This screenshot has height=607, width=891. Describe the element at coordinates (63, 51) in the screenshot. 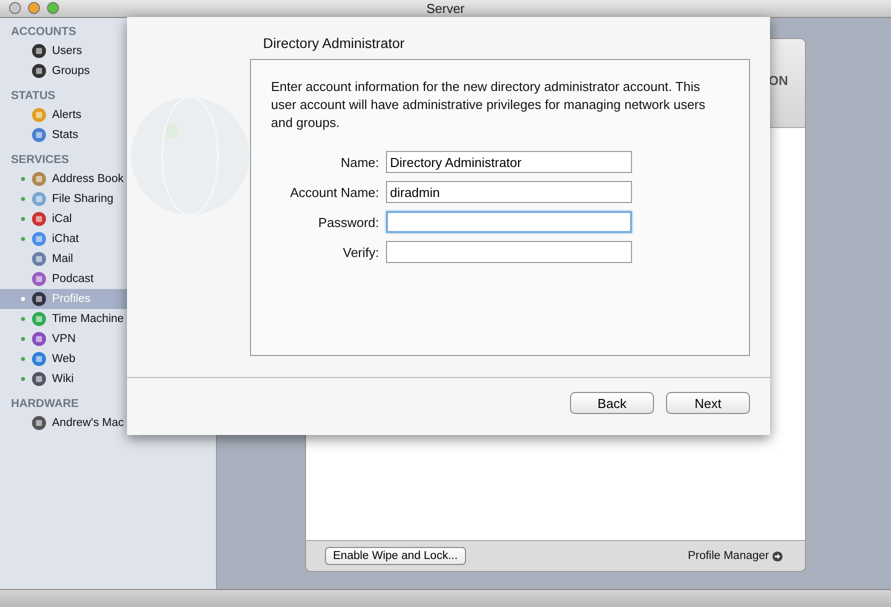

I see `sidebar-item: Users` at that location.